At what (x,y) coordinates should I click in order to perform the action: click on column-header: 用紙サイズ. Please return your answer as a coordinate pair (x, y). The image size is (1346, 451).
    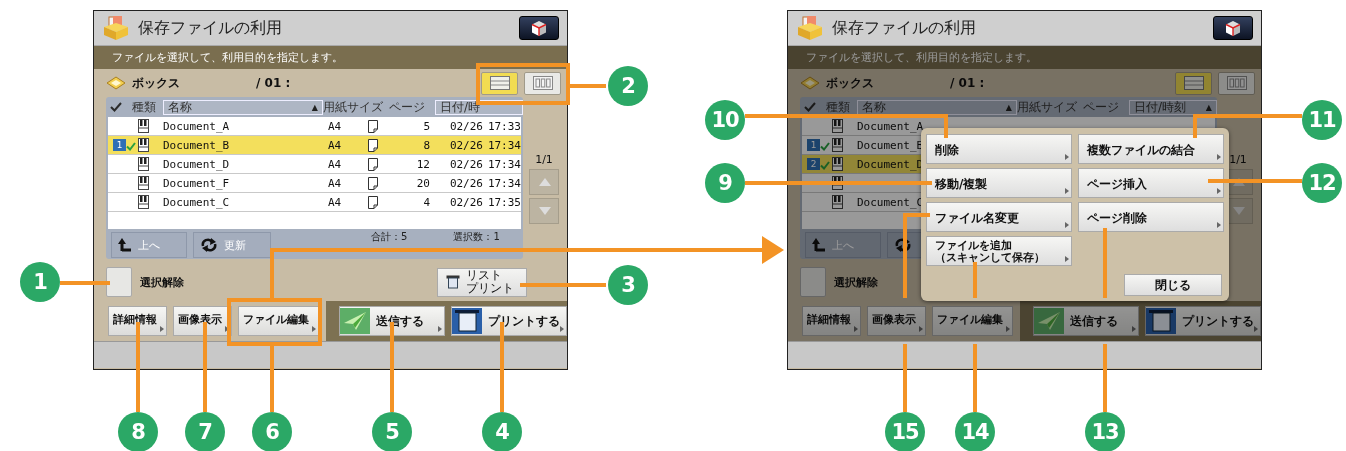
    Looking at the image, I should click on (356, 107).